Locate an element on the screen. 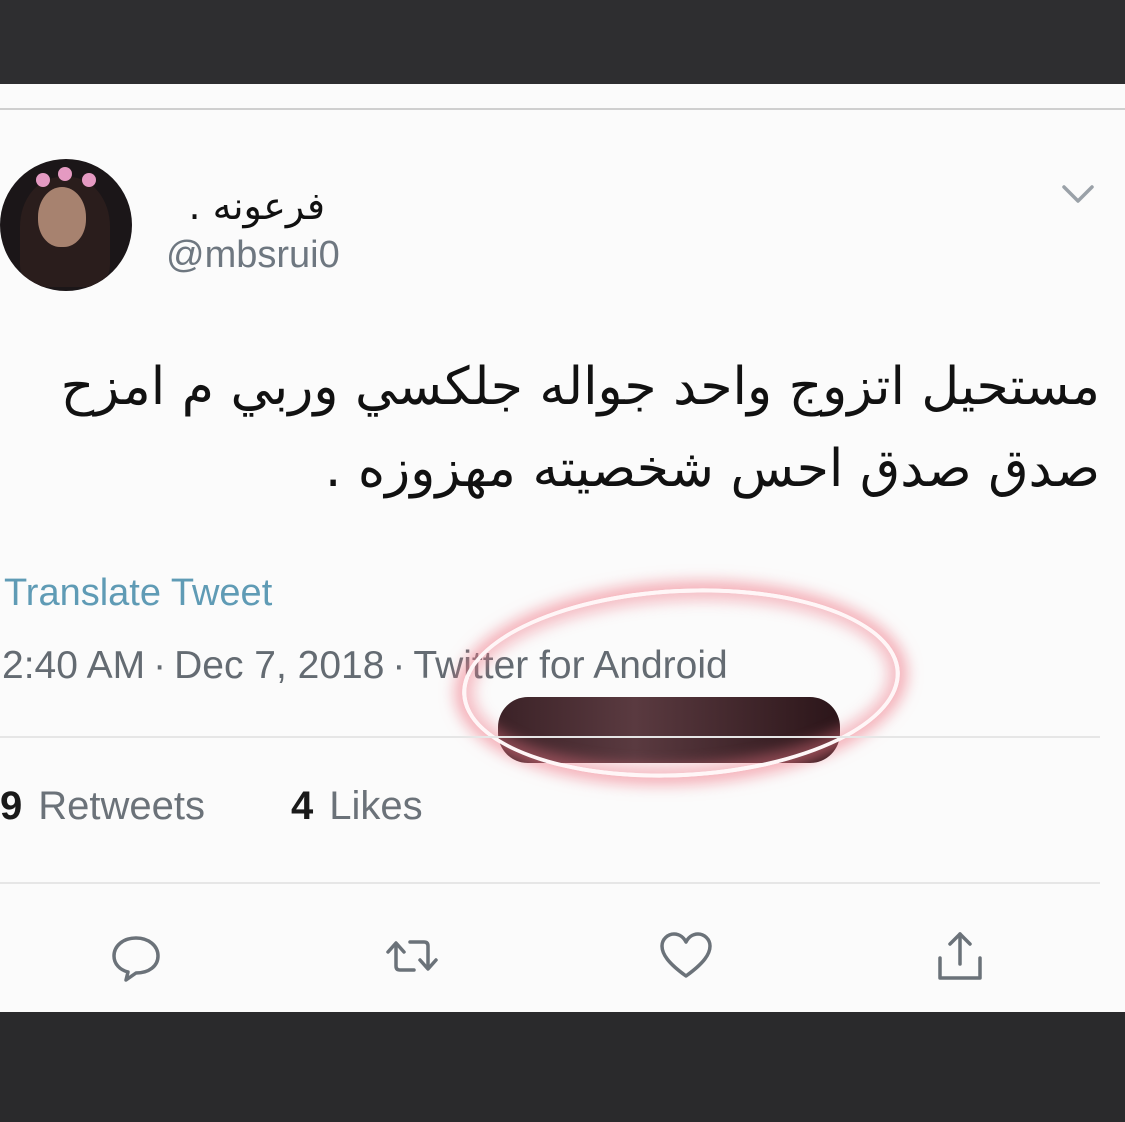 This screenshot has width=1125, height=1122. avatar is located at coordinates (66, 225).